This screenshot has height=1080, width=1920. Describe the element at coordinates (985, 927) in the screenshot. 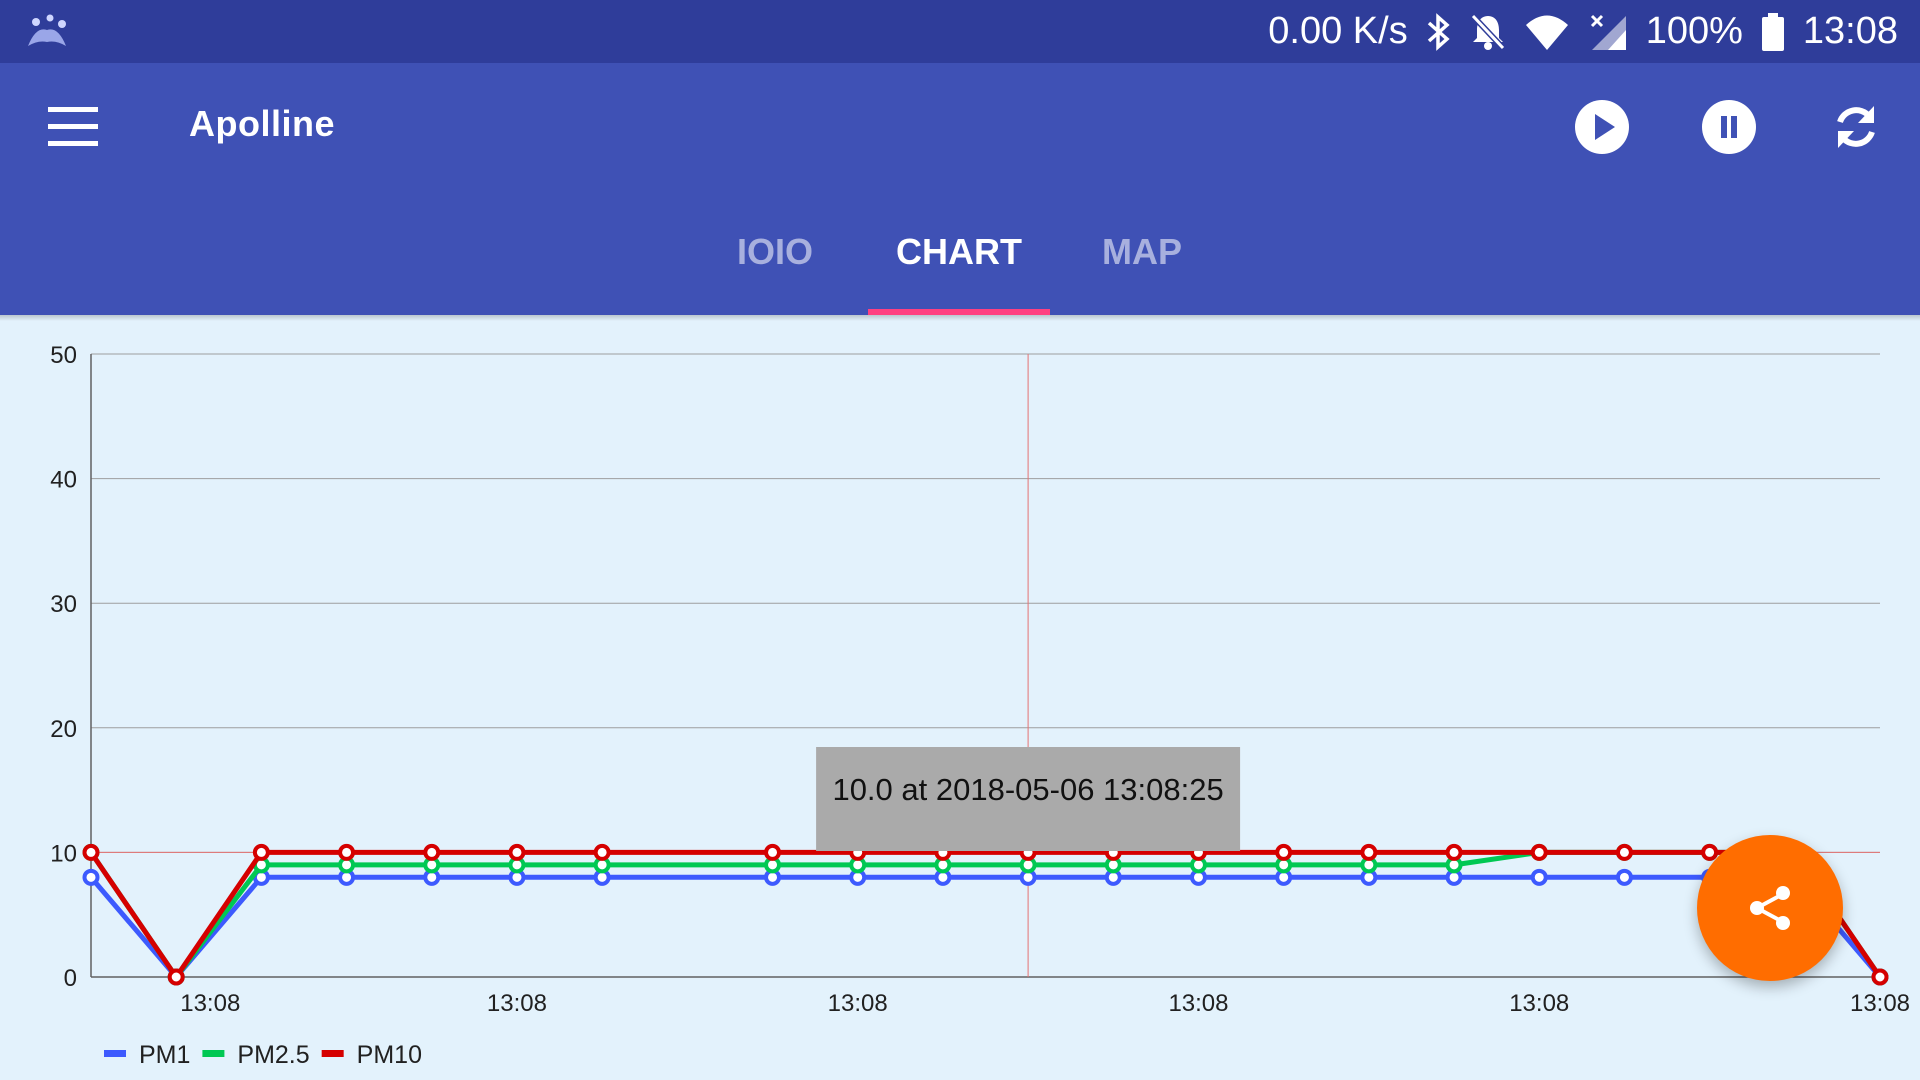

I see `series-line-pm1` at that location.